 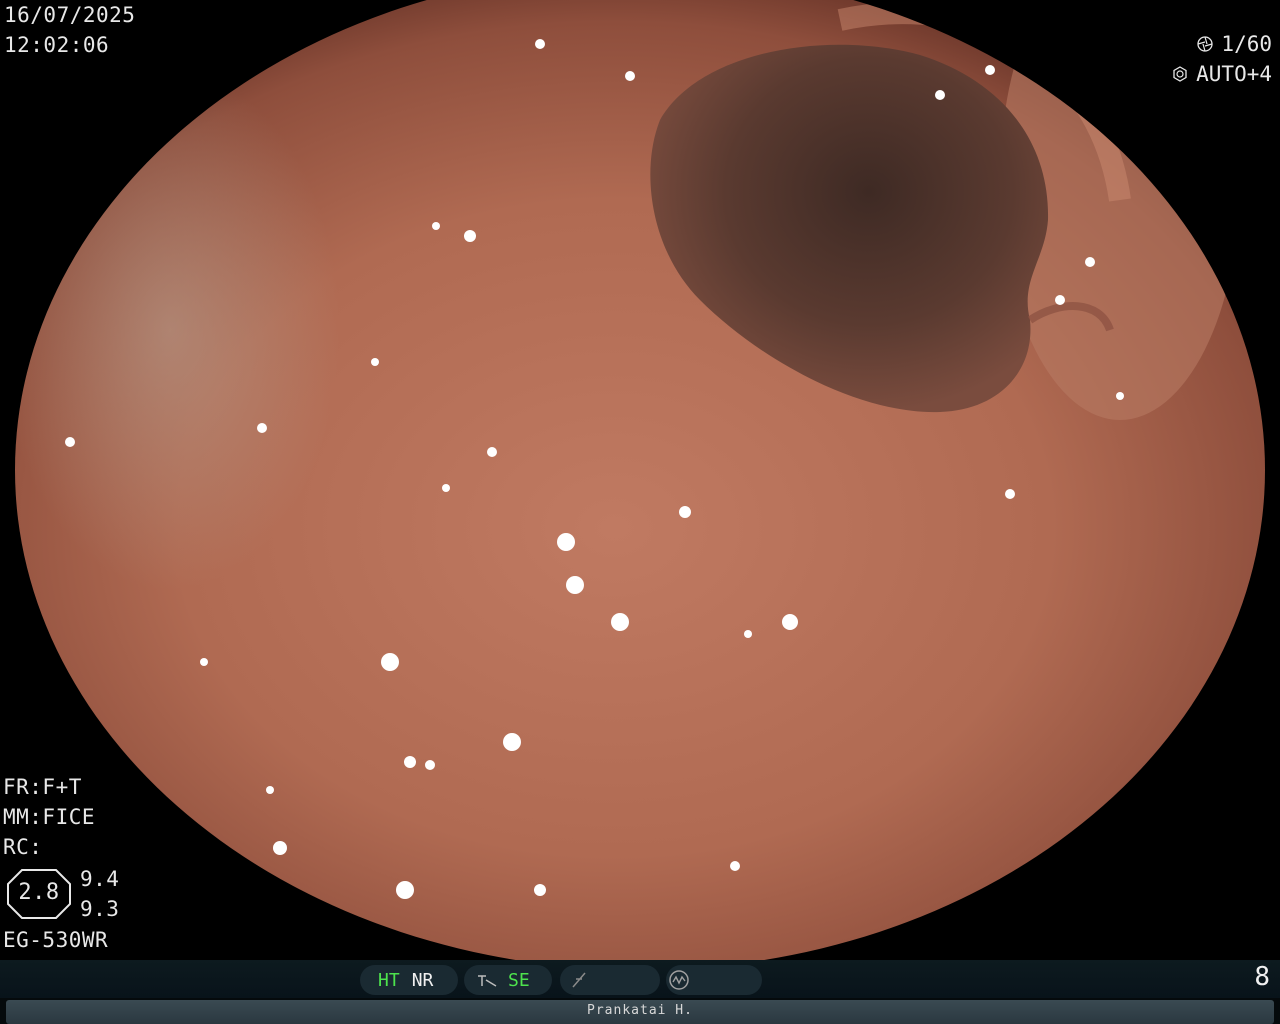 I want to click on shutter-value: 1/60, so click(x=1246, y=44).